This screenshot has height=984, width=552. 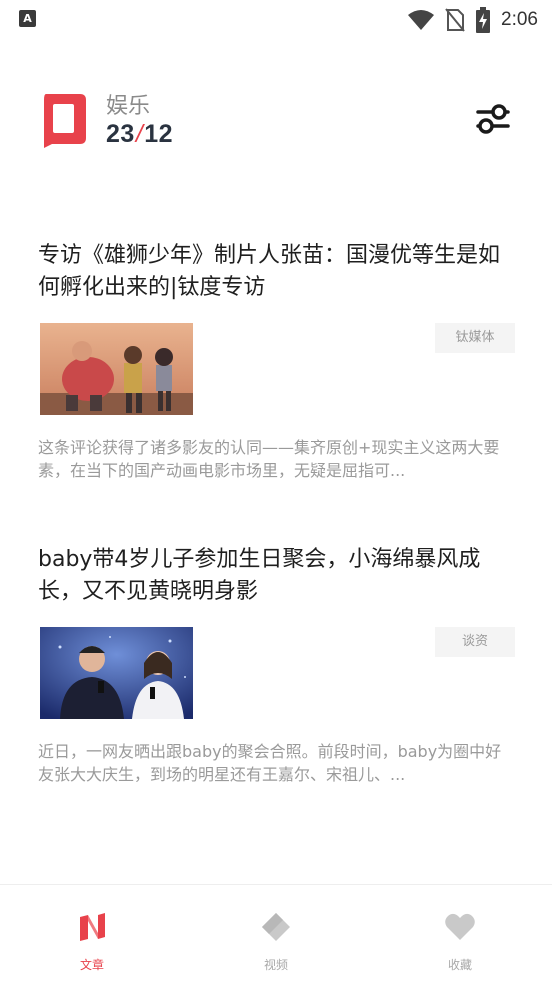 I want to click on article-source-tag: 谈资, so click(x=475, y=642).